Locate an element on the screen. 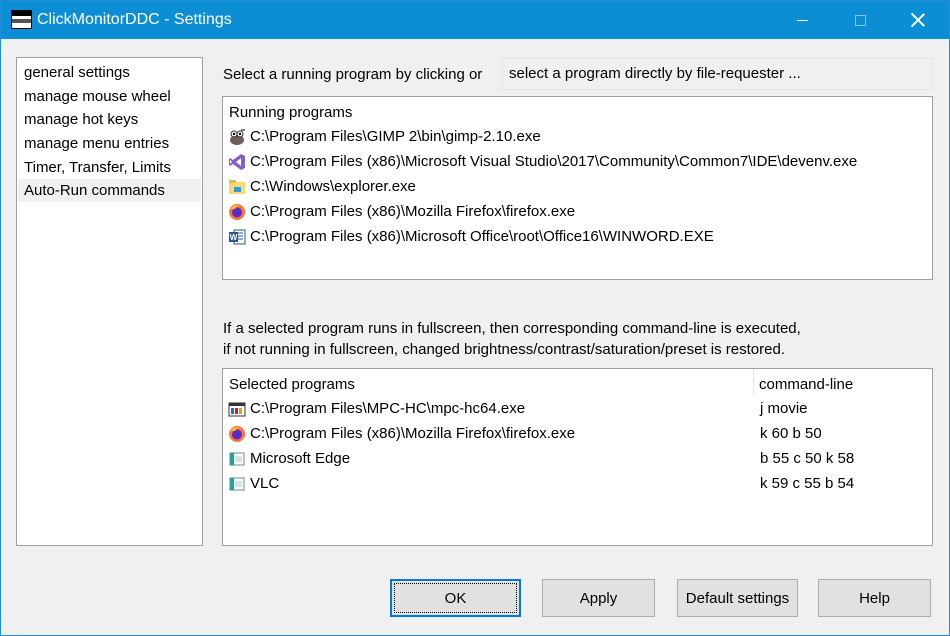 This screenshot has height=636, width=950. nav-item-manage-hot-keys: manage hot keys is located at coordinates (109, 119).